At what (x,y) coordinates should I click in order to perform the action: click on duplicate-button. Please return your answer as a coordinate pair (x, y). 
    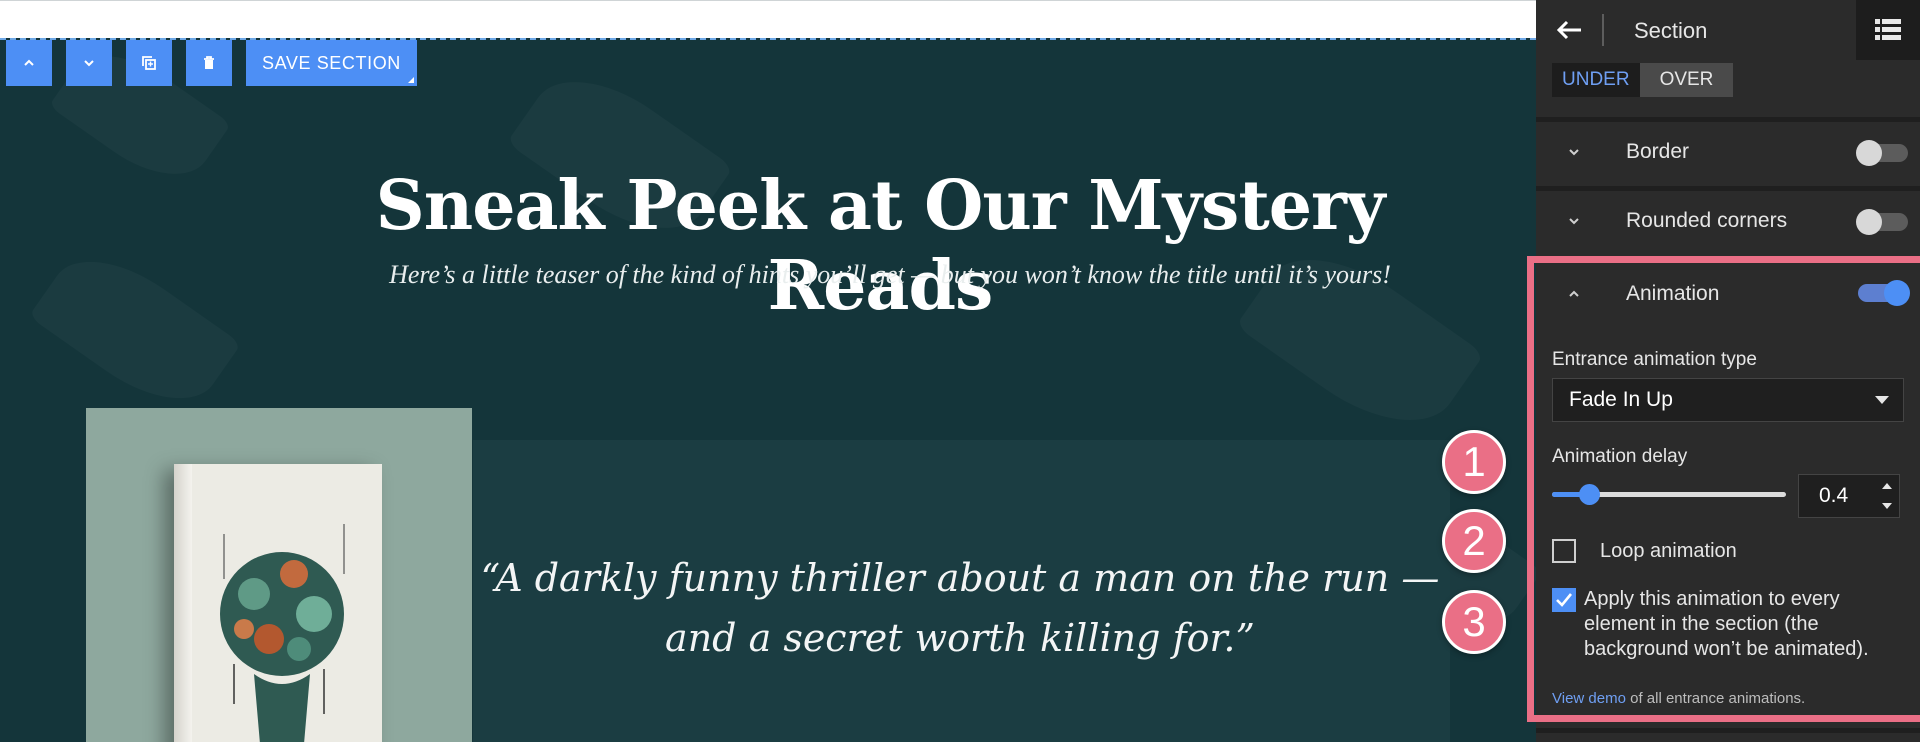
    Looking at the image, I should click on (149, 63).